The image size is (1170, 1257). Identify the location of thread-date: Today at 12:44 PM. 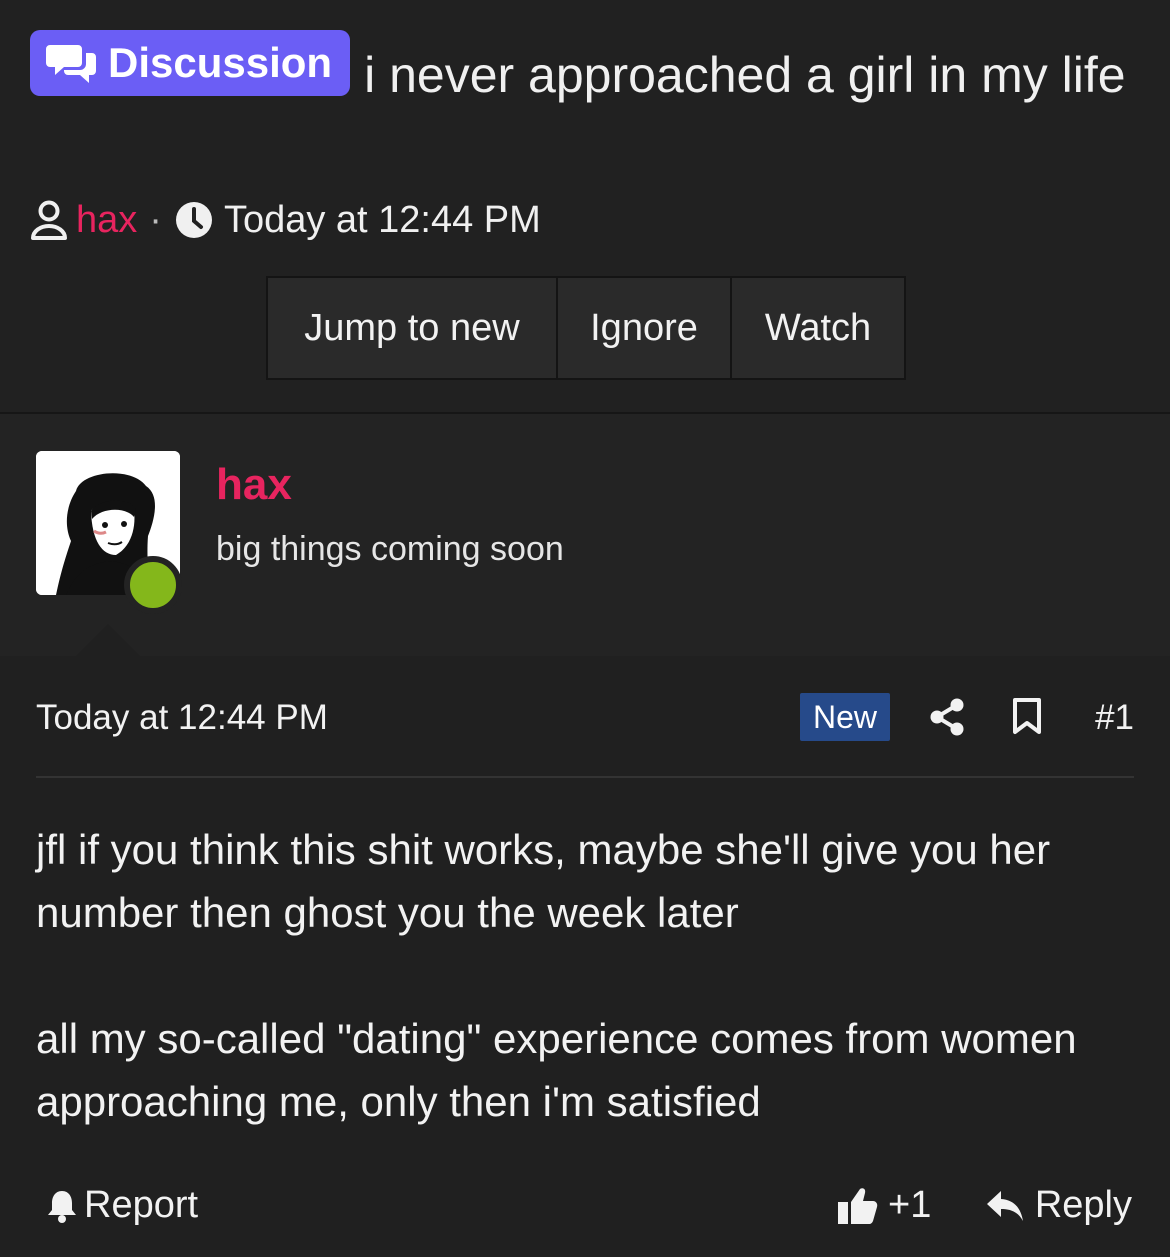
(382, 220).